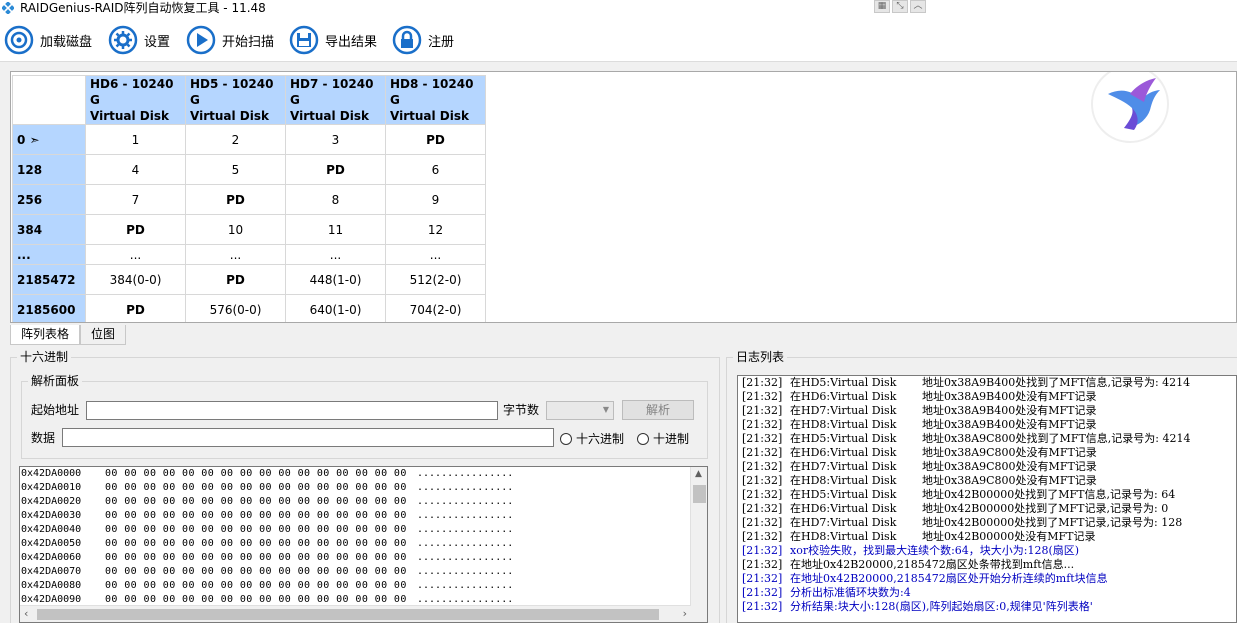 This screenshot has width=1237, height=623. I want to click on radio-hex: 十六进制, so click(592, 438).